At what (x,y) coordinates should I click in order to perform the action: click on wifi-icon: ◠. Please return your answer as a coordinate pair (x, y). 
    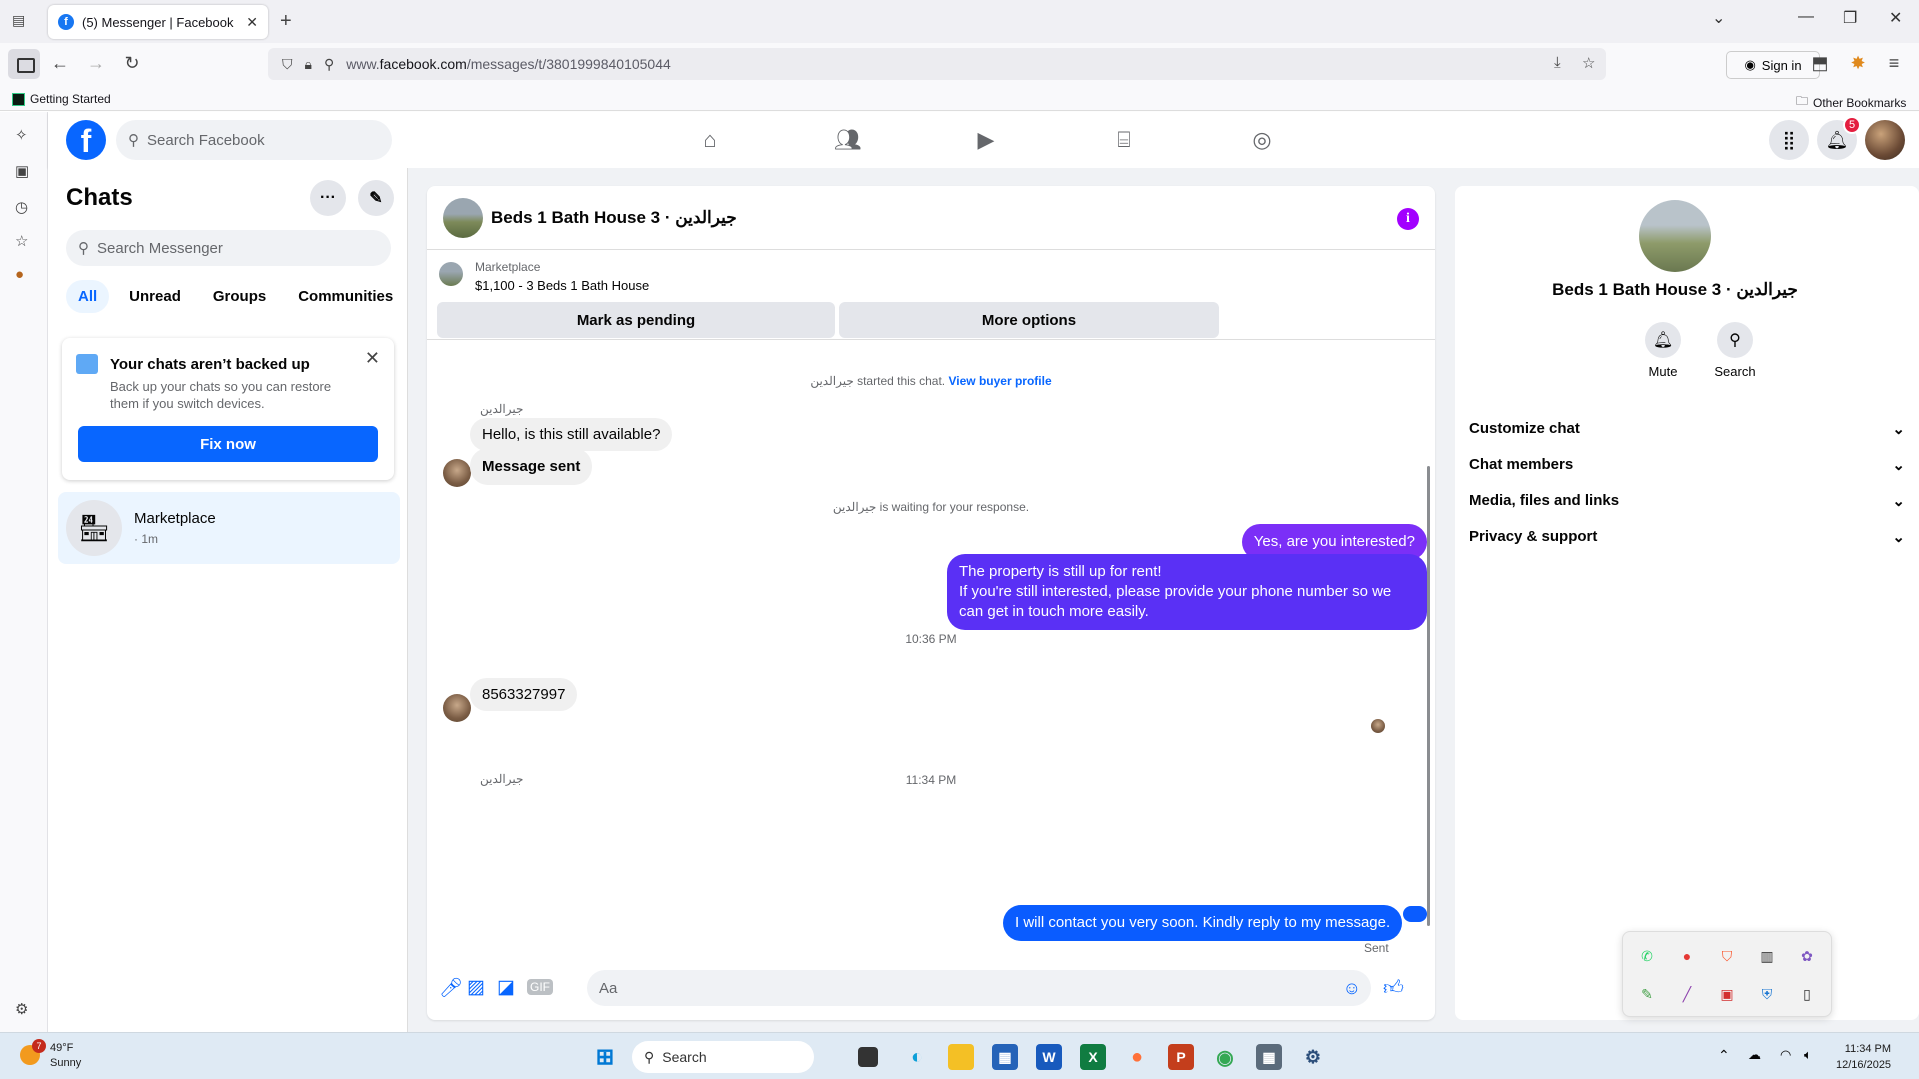
    Looking at the image, I should click on (1785, 1055).